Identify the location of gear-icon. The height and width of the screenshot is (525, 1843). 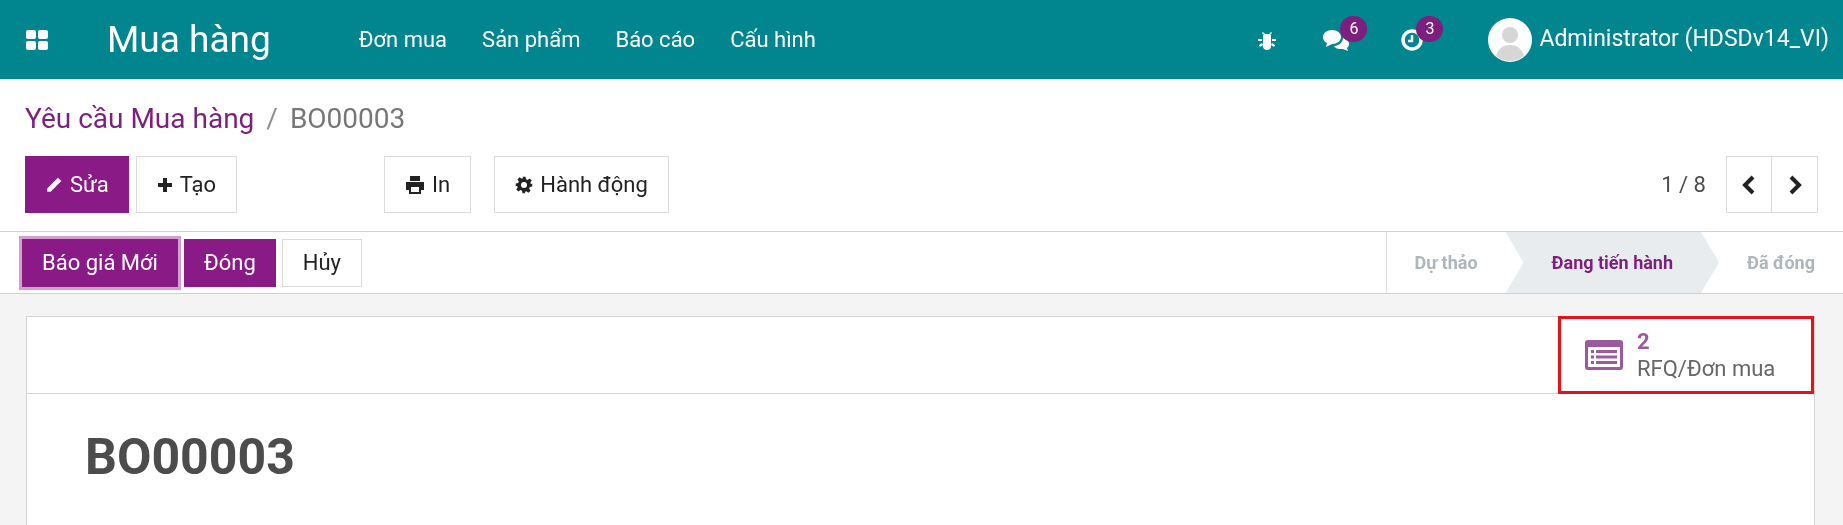
(524, 184).